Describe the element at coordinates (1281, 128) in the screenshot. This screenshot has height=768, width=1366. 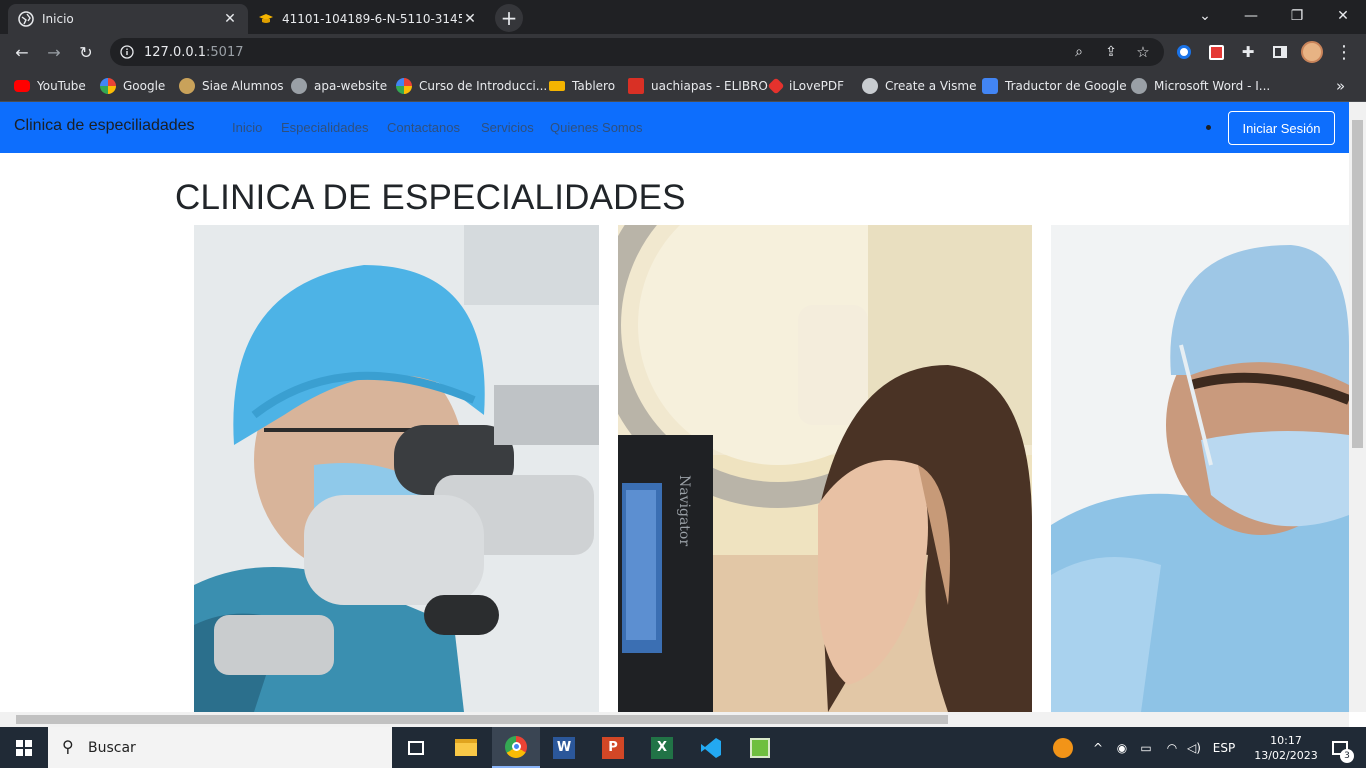
I see `login-button: Iniciar Sesión` at that location.